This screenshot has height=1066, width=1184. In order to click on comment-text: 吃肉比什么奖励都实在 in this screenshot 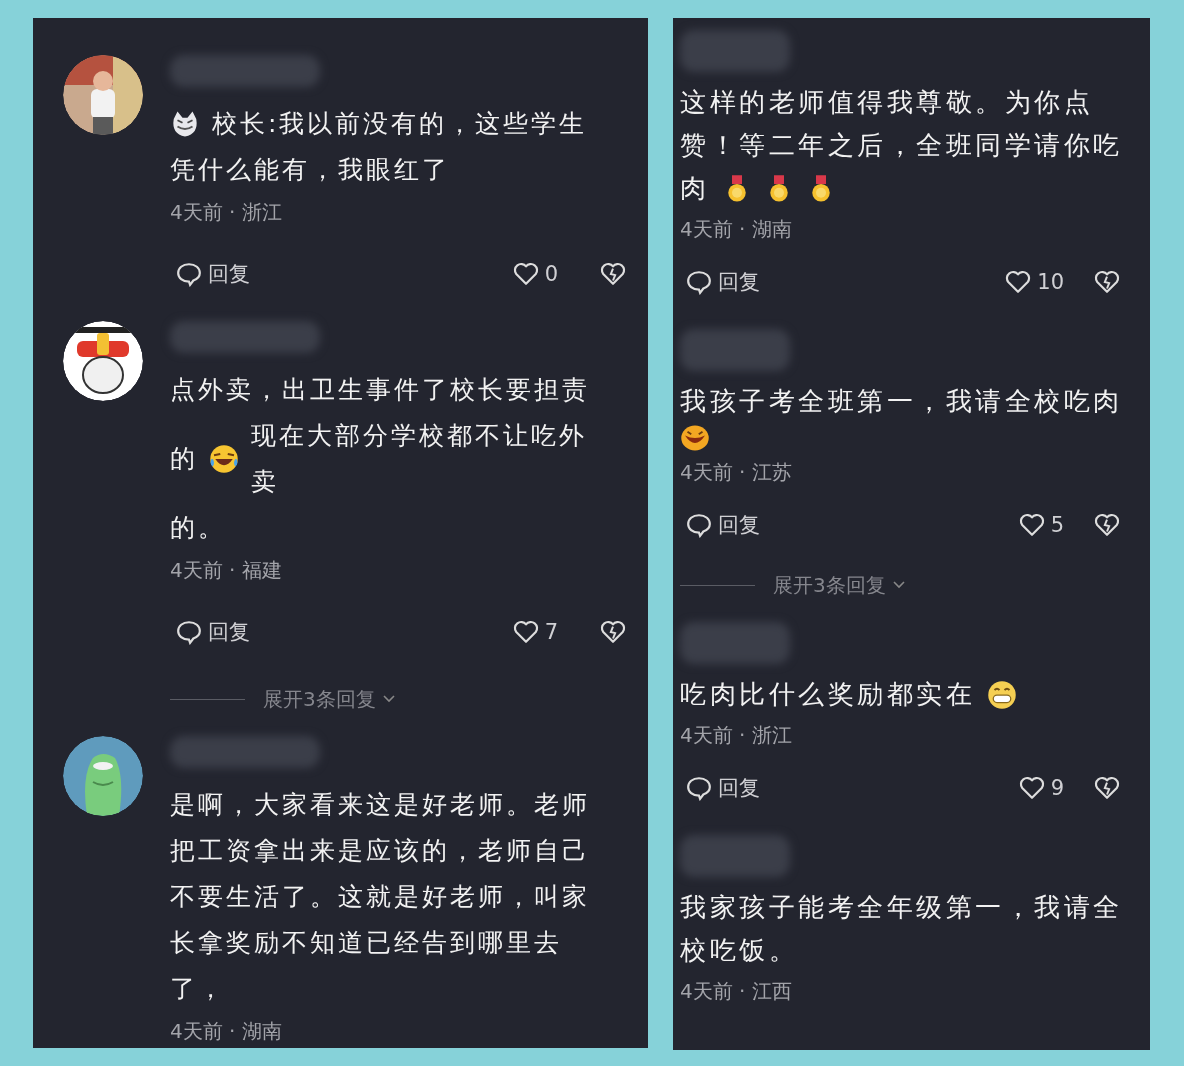, I will do `click(827, 694)`.